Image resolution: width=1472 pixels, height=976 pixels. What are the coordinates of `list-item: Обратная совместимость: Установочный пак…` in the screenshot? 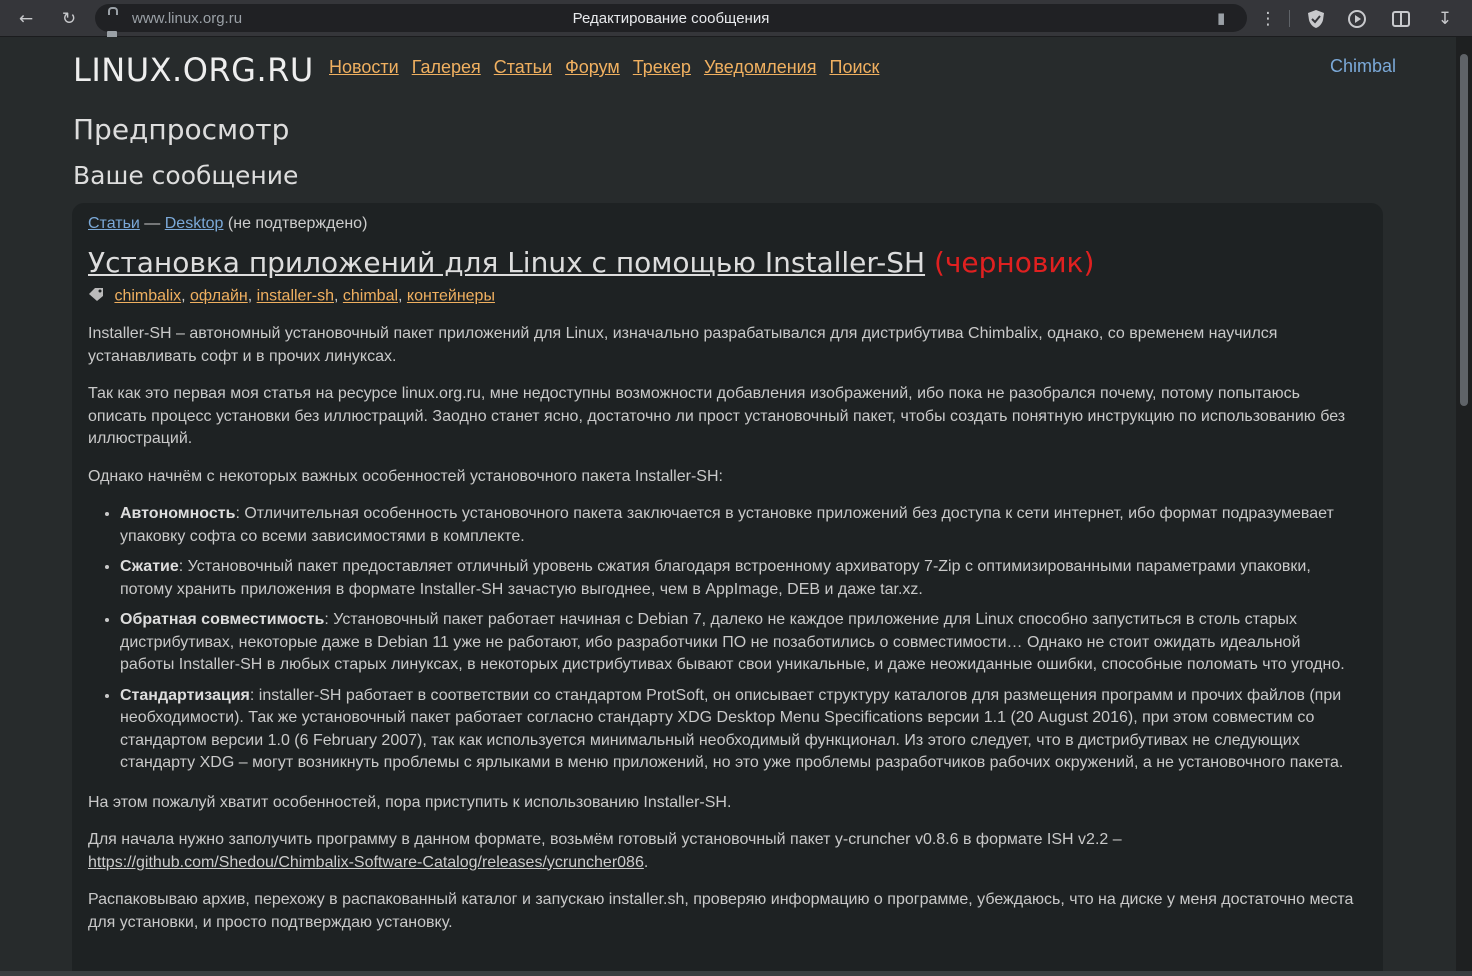 It's located at (739, 643).